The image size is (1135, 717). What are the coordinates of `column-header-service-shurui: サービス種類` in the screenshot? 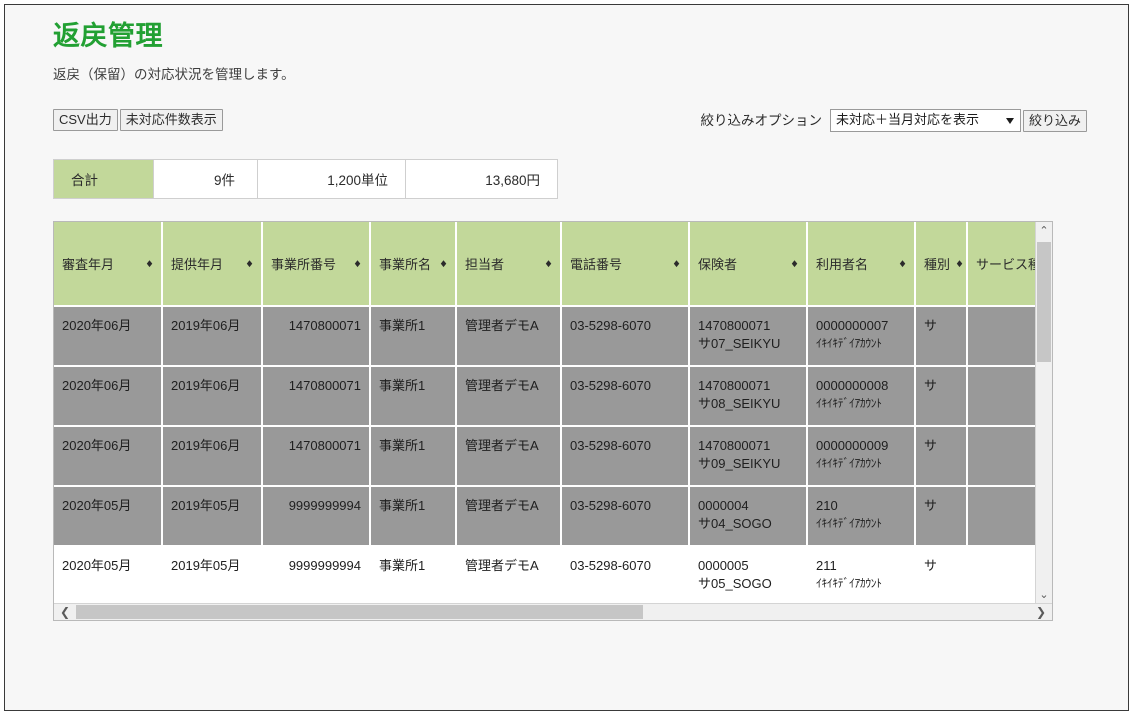 It's located at (1001, 264).